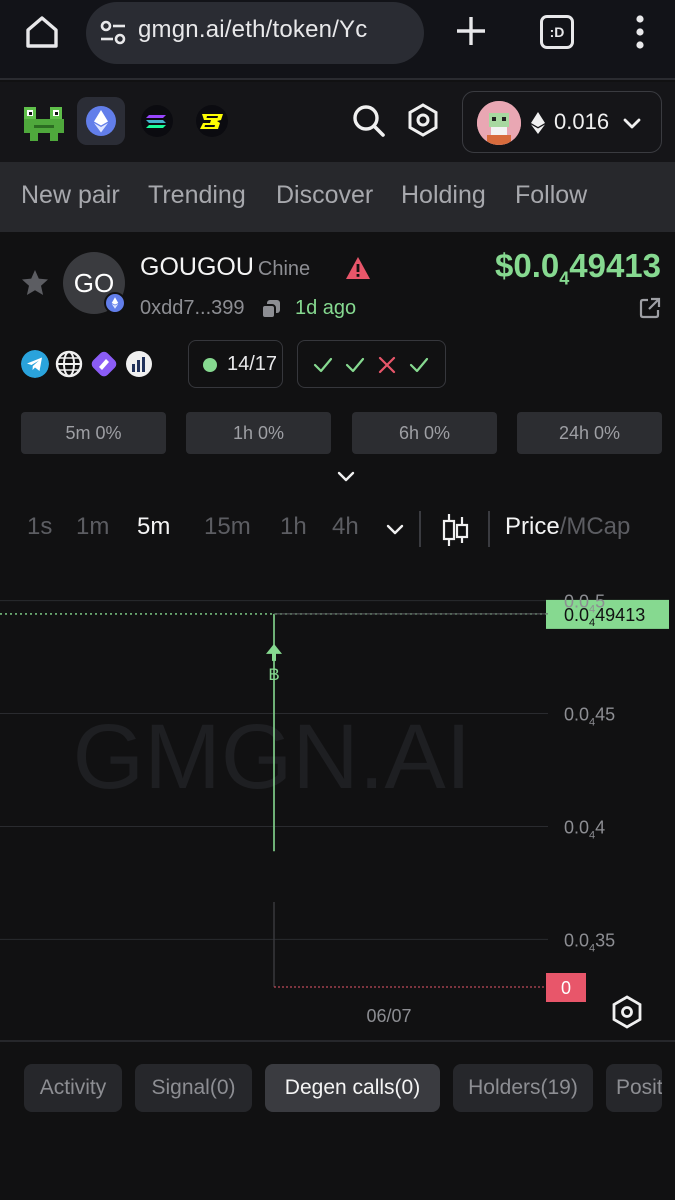 The width and height of the screenshot is (675, 1200). Describe the element at coordinates (634, 1088) in the screenshot. I see `tab-positions: Posit` at that location.